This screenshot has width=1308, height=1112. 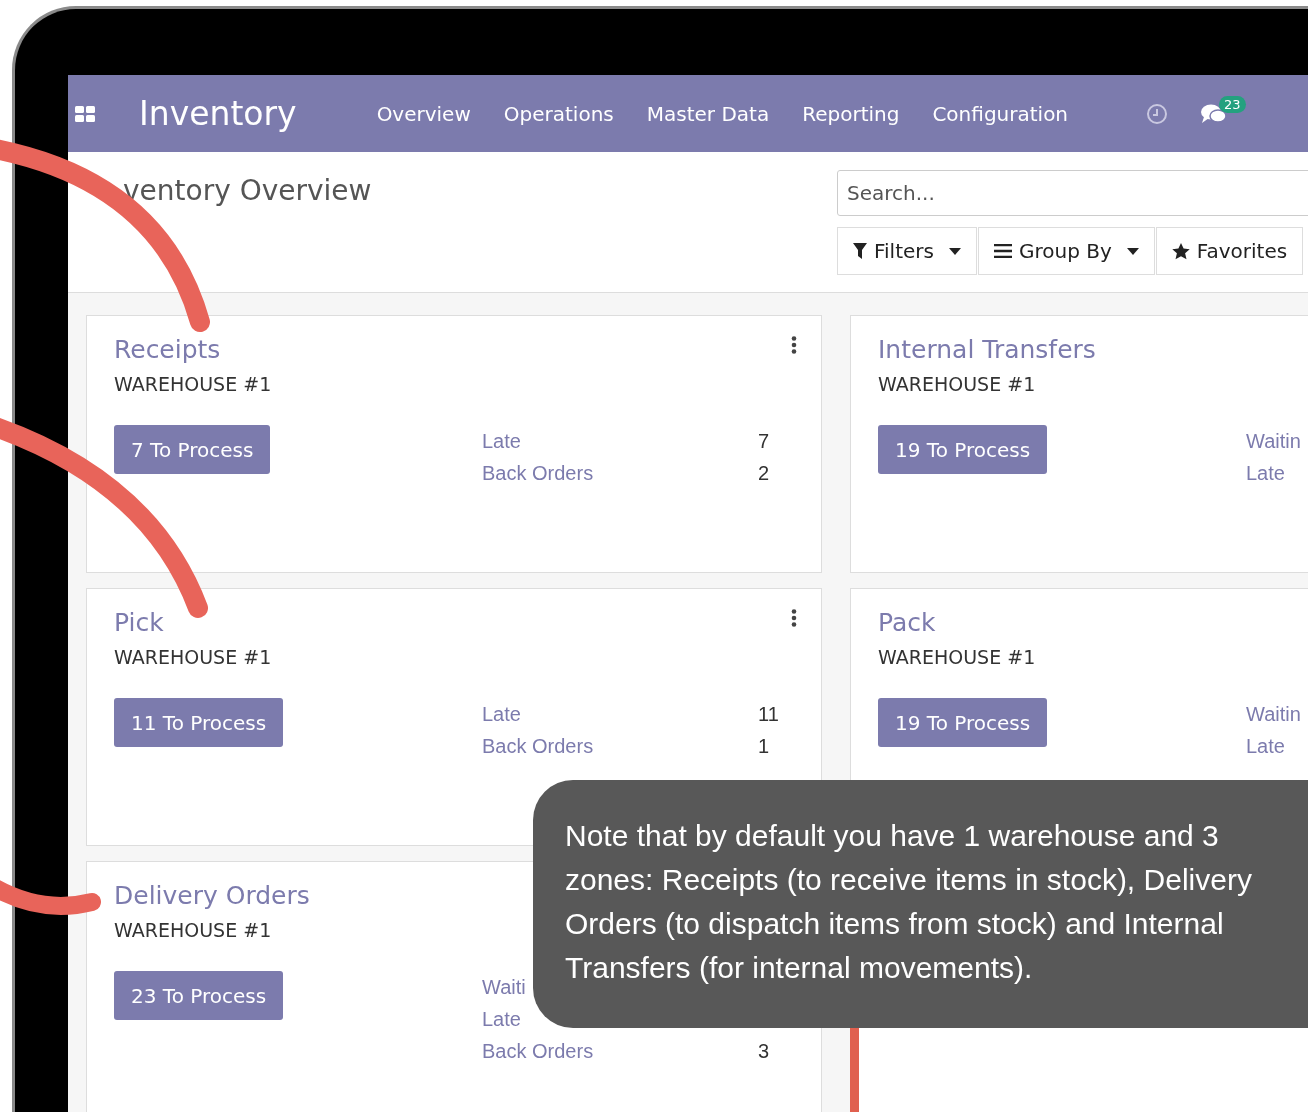 I want to click on menu-item: Reporting, so click(x=851, y=113).